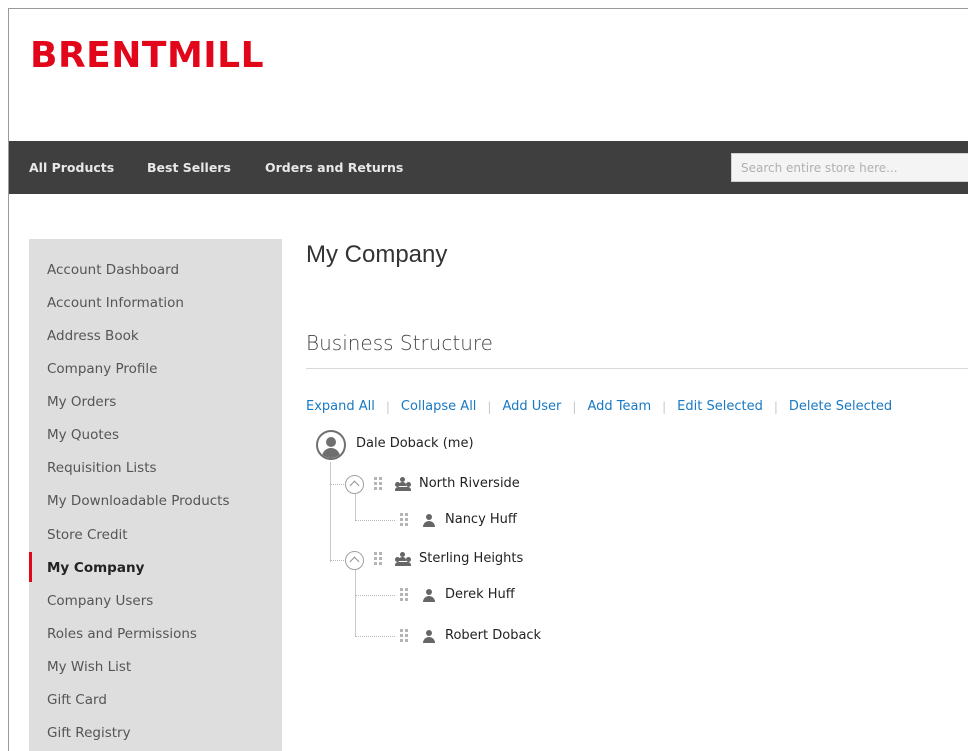  What do you see at coordinates (480, 594) in the screenshot?
I see `tree-user-node: Derek Huff` at bounding box center [480, 594].